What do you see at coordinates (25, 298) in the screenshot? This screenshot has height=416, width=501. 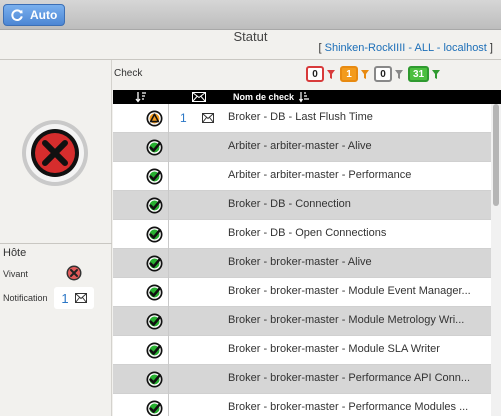 I see `notification-label: Notification` at bounding box center [25, 298].